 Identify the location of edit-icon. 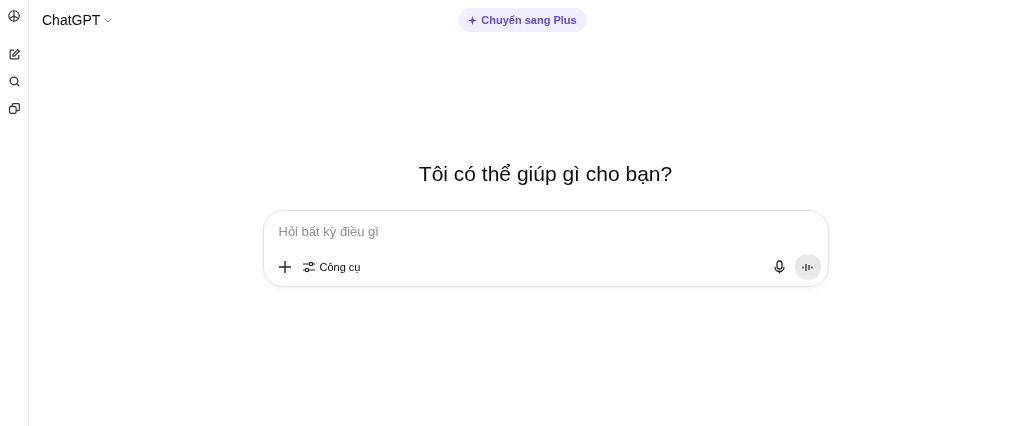
(14, 54).